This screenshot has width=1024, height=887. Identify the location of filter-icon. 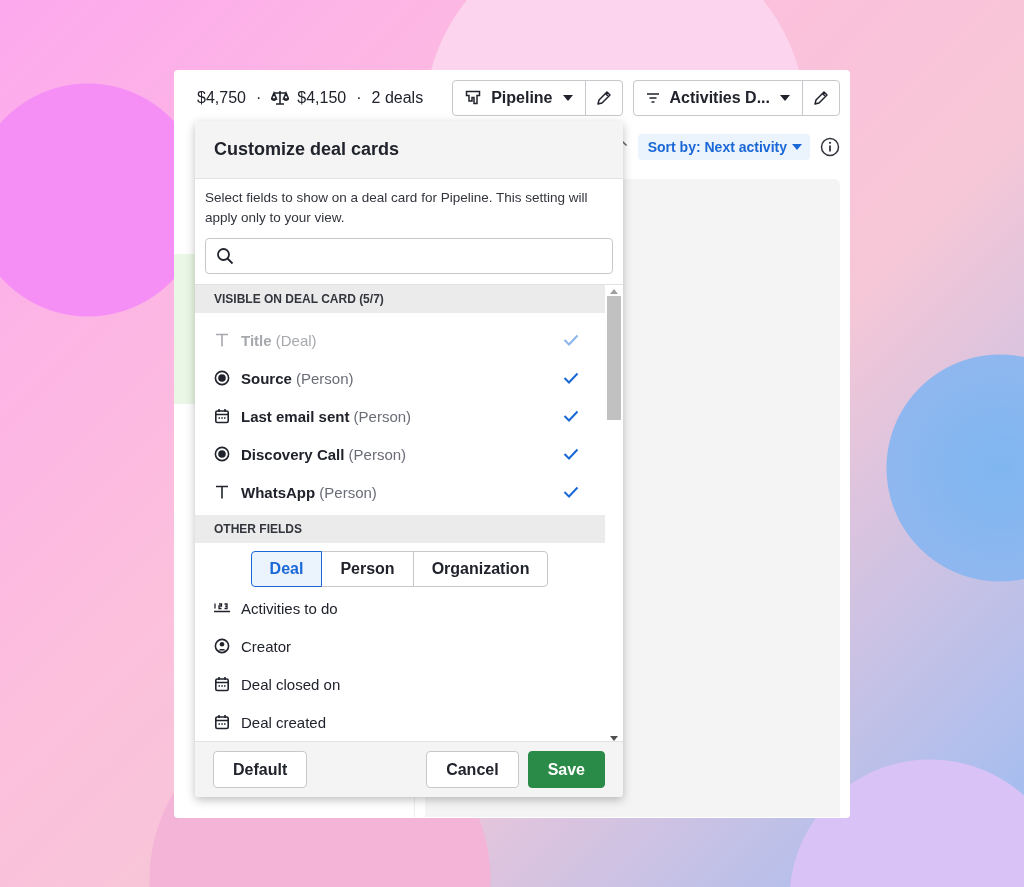
(652, 98).